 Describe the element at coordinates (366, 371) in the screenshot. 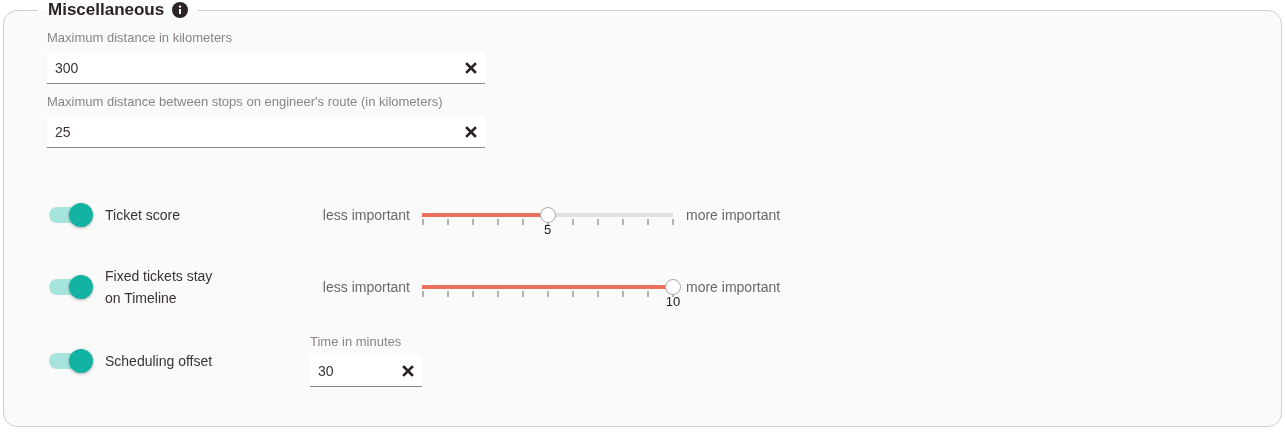

I see `input-field: 30` at that location.